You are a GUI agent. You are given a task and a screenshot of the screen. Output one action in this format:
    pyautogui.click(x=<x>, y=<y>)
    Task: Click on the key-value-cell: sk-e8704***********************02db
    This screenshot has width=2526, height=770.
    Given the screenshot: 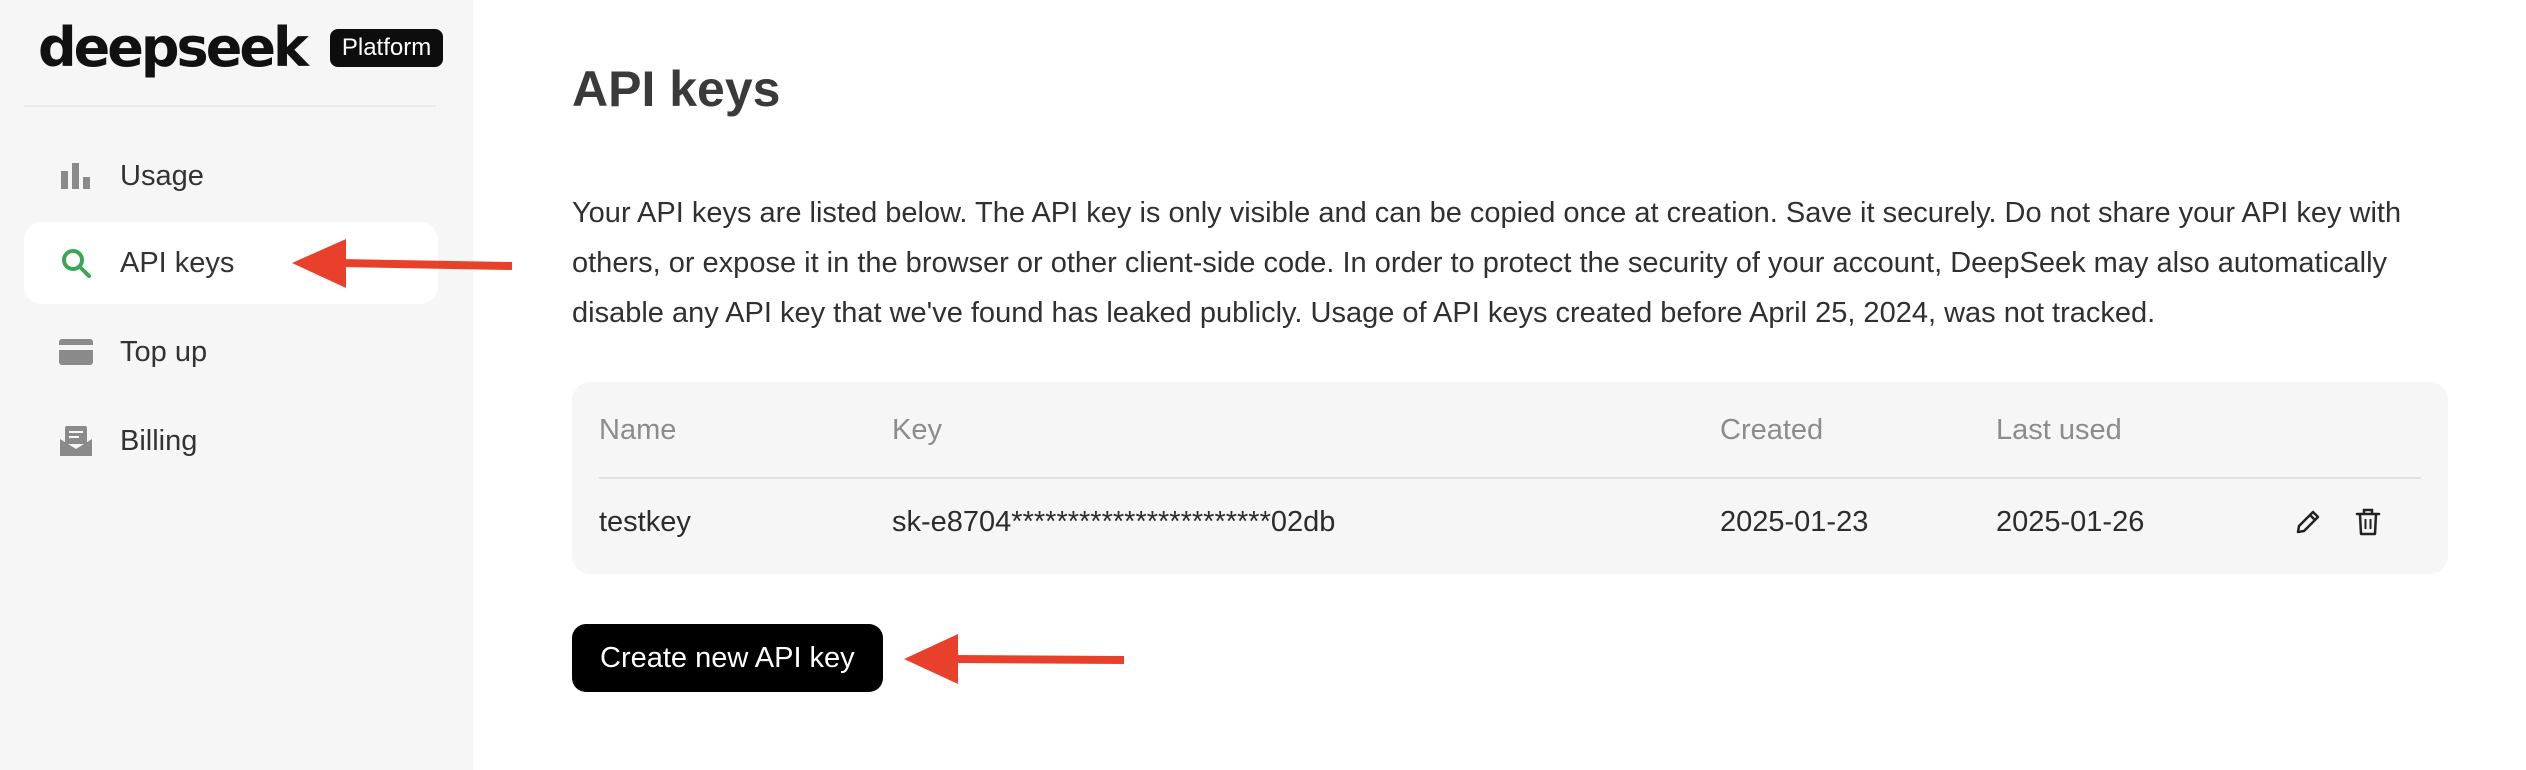 What is the action you would take?
    pyautogui.click(x=1114, y=522)
    